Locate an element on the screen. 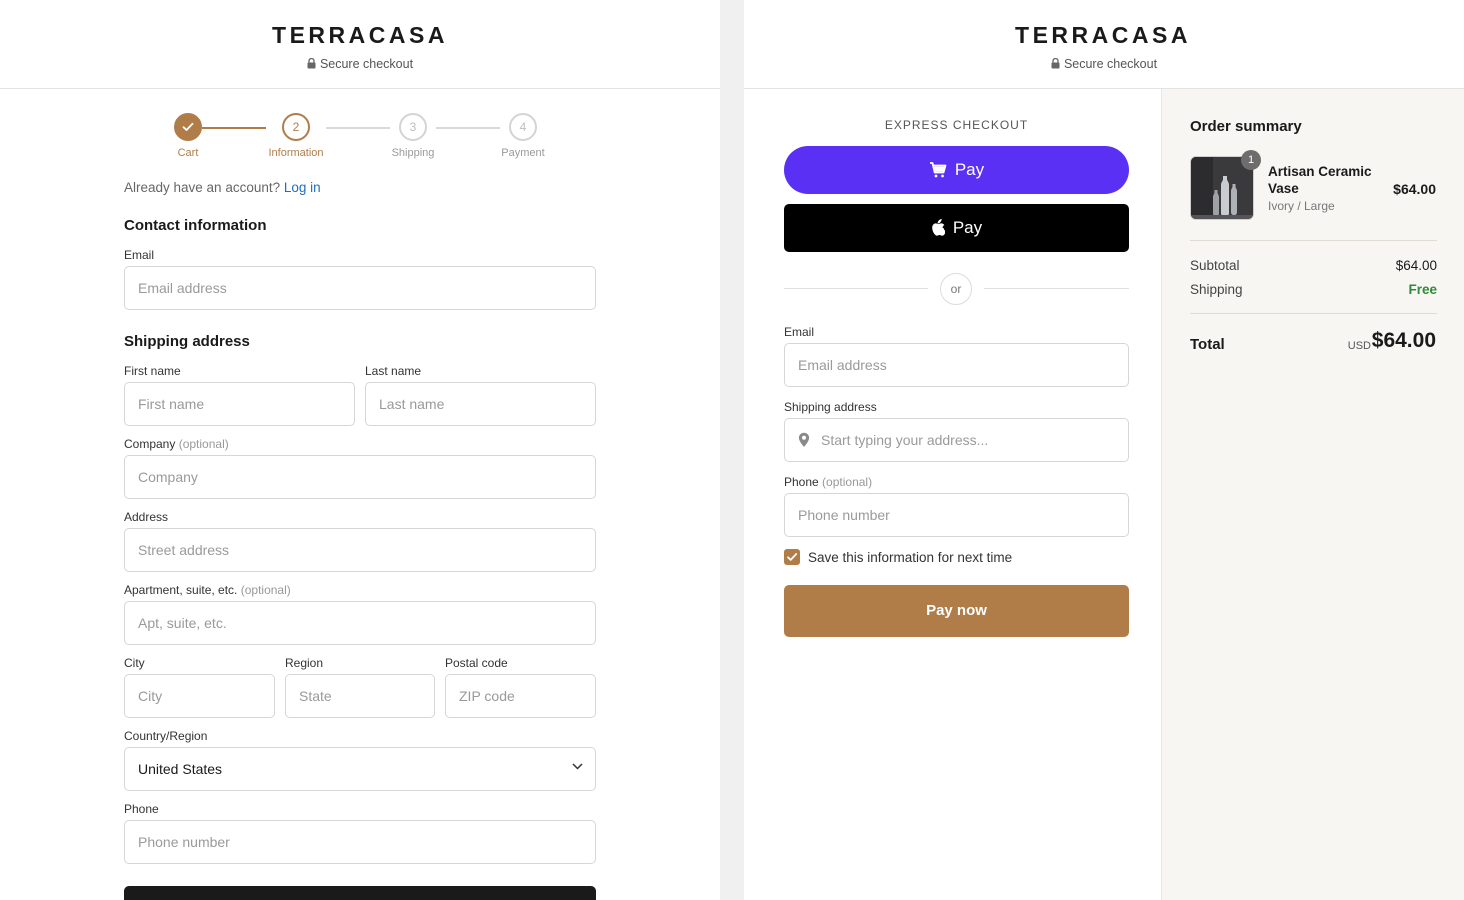  shipping-address-title: Shipping address is located at coordinates (187, 341).